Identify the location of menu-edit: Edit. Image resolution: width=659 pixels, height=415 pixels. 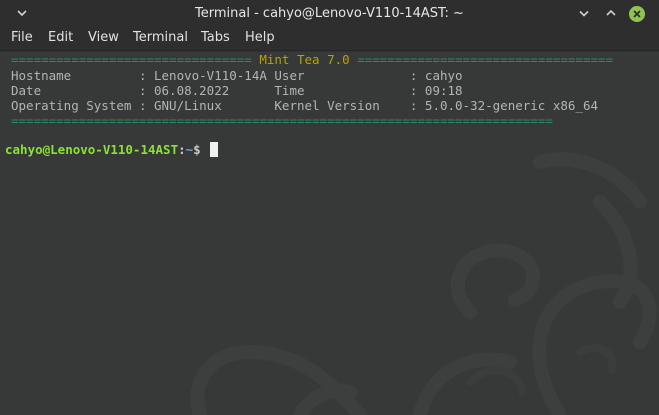
(60, 37).